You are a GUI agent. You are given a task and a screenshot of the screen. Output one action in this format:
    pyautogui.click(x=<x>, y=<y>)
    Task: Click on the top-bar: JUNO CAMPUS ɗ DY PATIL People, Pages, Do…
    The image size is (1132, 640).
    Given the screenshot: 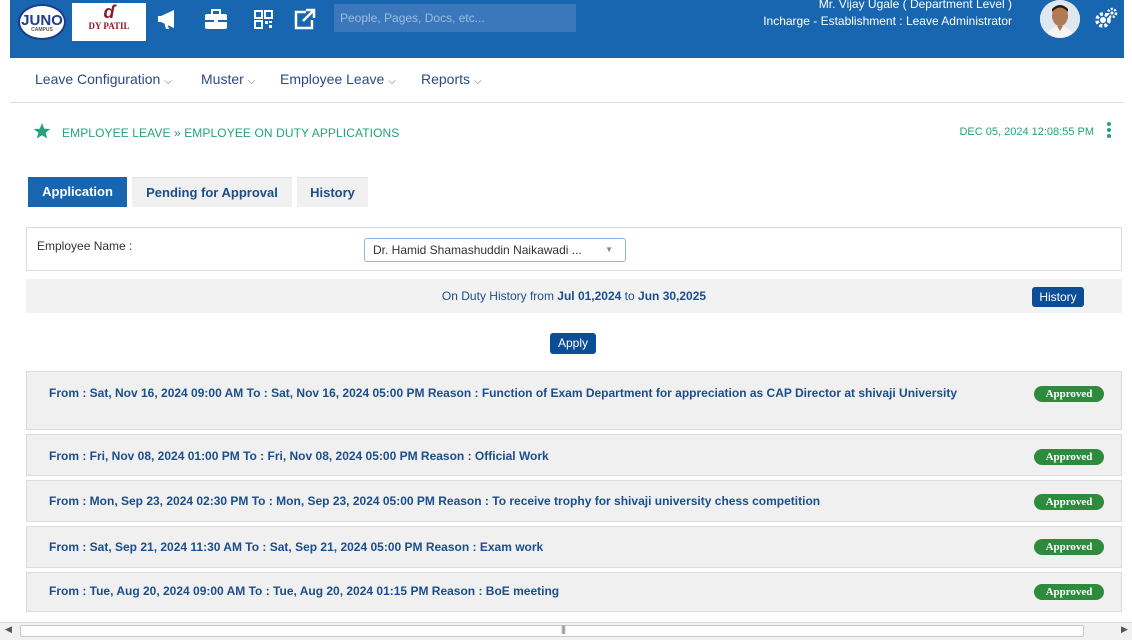 What is the action you would take?
    pyautogui.click(x=567, y=29)
    